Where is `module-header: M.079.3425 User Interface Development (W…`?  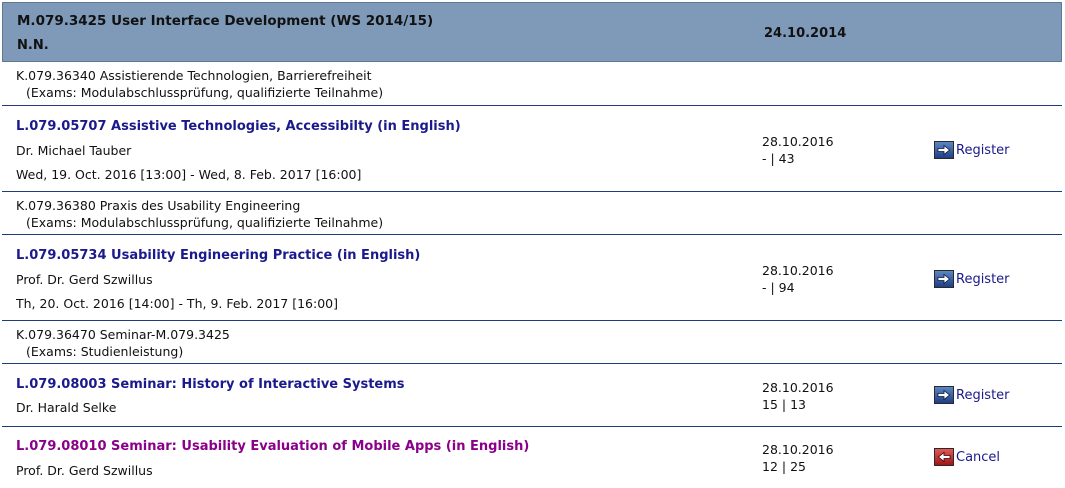
module-header: M.079.3425 User Interface Development (W… is located at coordinates (532, 32).